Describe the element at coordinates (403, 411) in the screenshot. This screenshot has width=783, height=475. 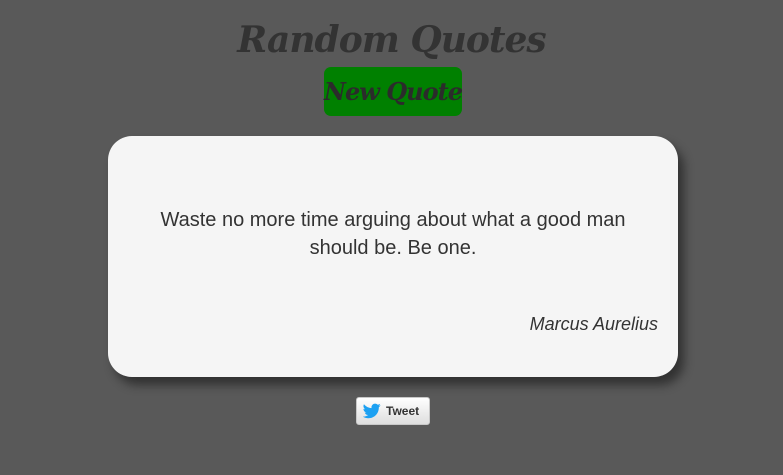
I see `tweet-label: Tweet` at that location.